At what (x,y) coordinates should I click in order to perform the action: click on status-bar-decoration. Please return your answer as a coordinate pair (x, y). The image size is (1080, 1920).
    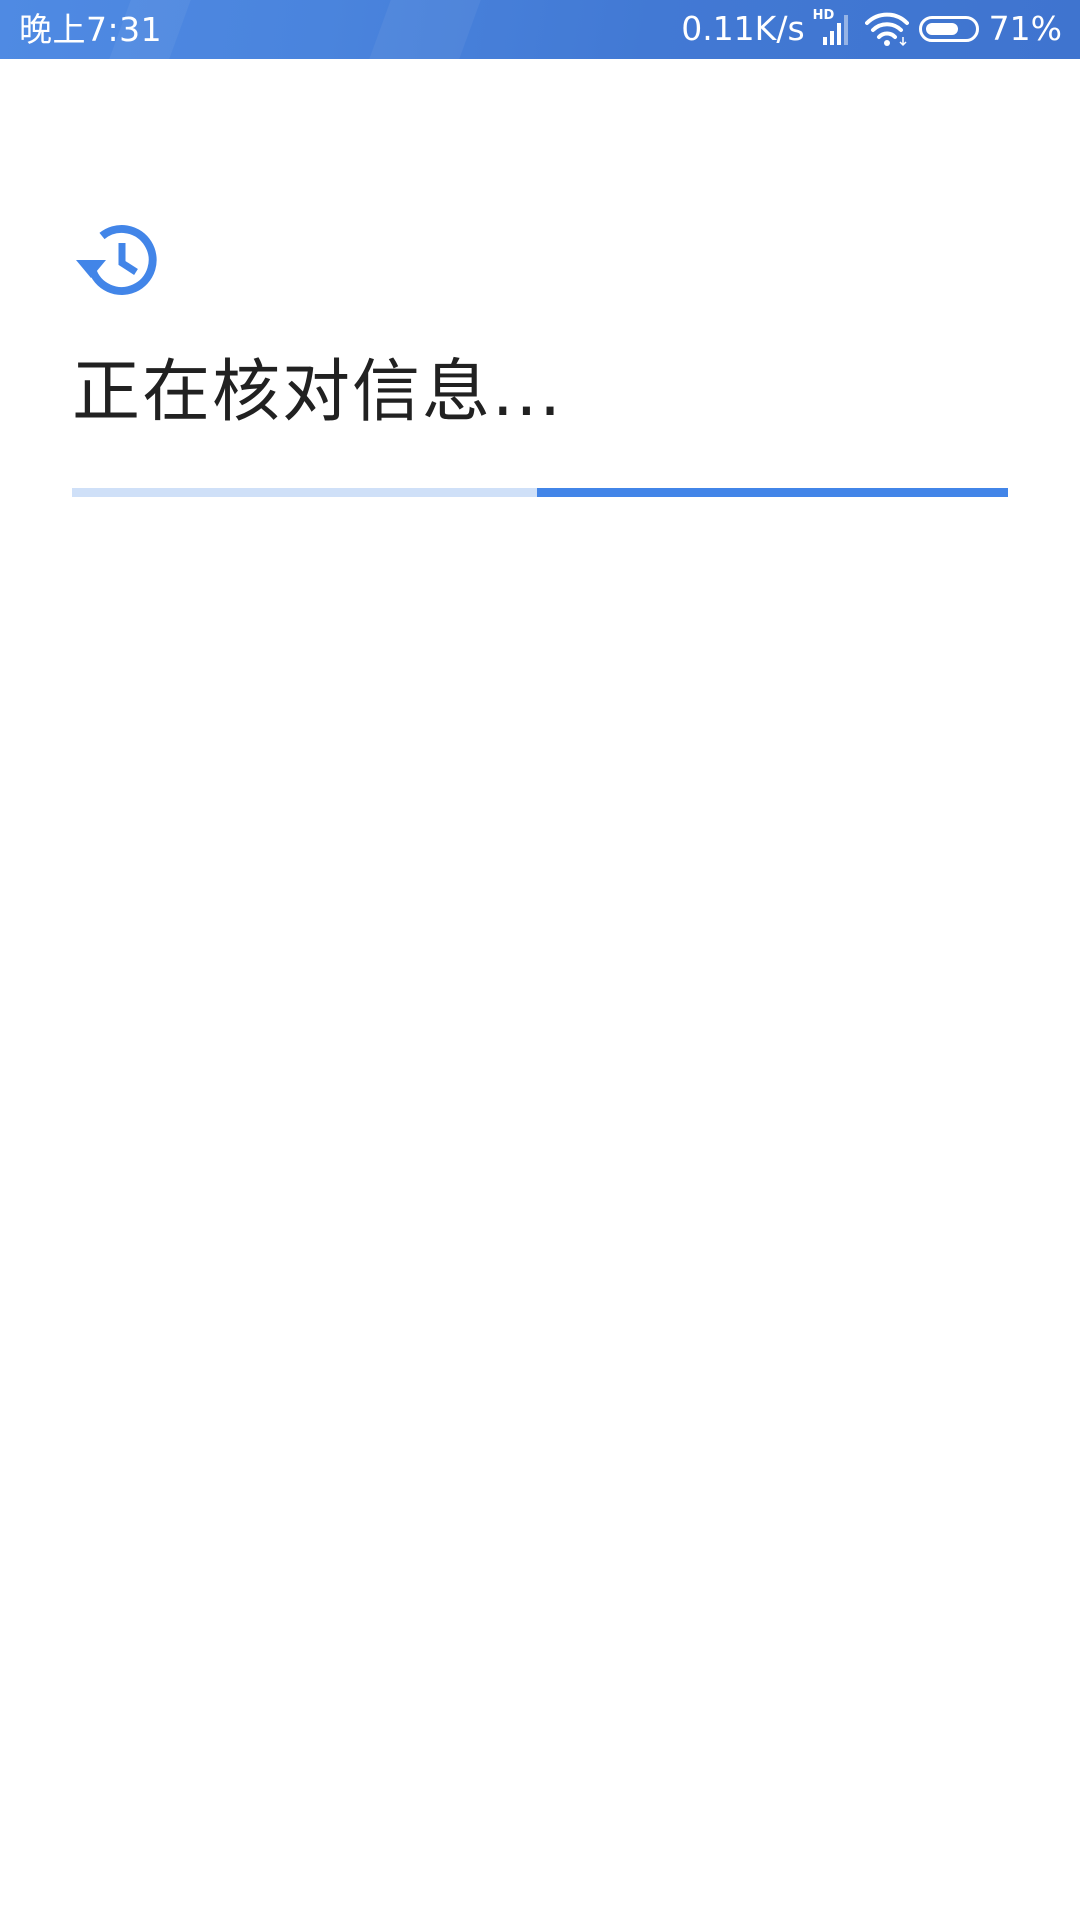
    Looking at the image, I should click on (425, 29).